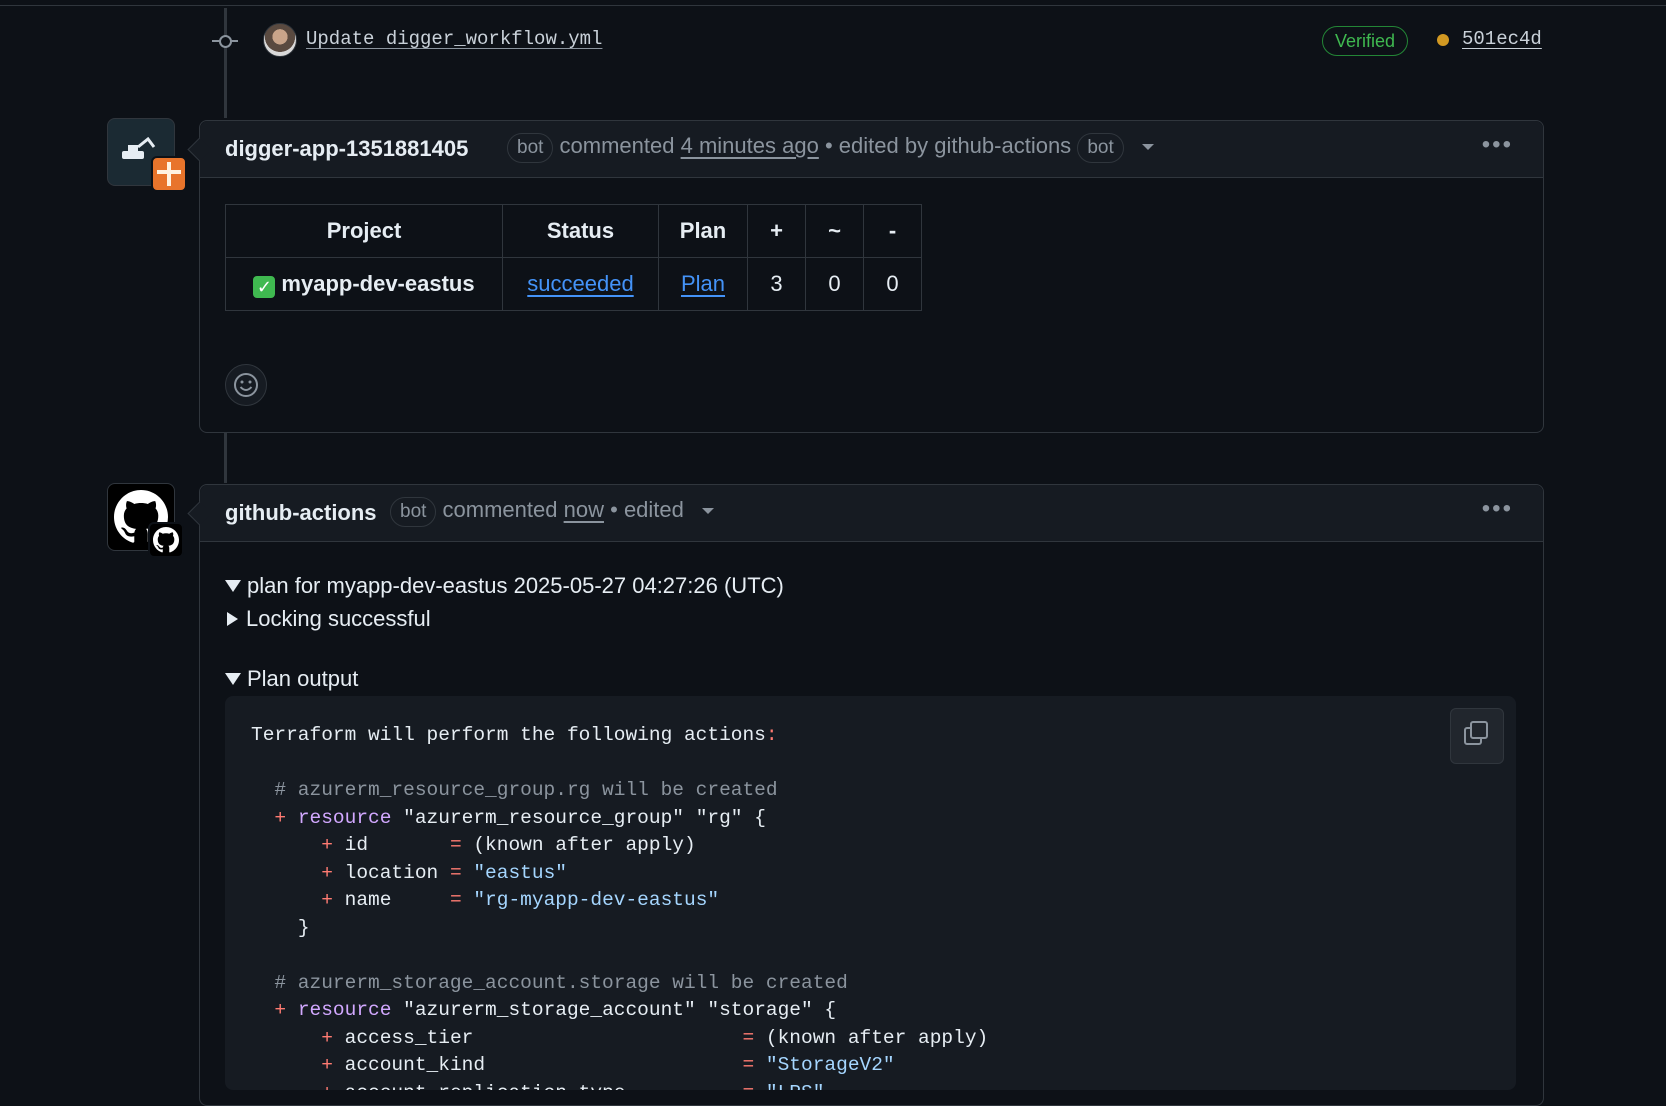  What do you see at coordinates (750, 145) in the screenshot?
I see `comment-timestamp-link: 4 minutes ago` at bounding box center [750, 145].